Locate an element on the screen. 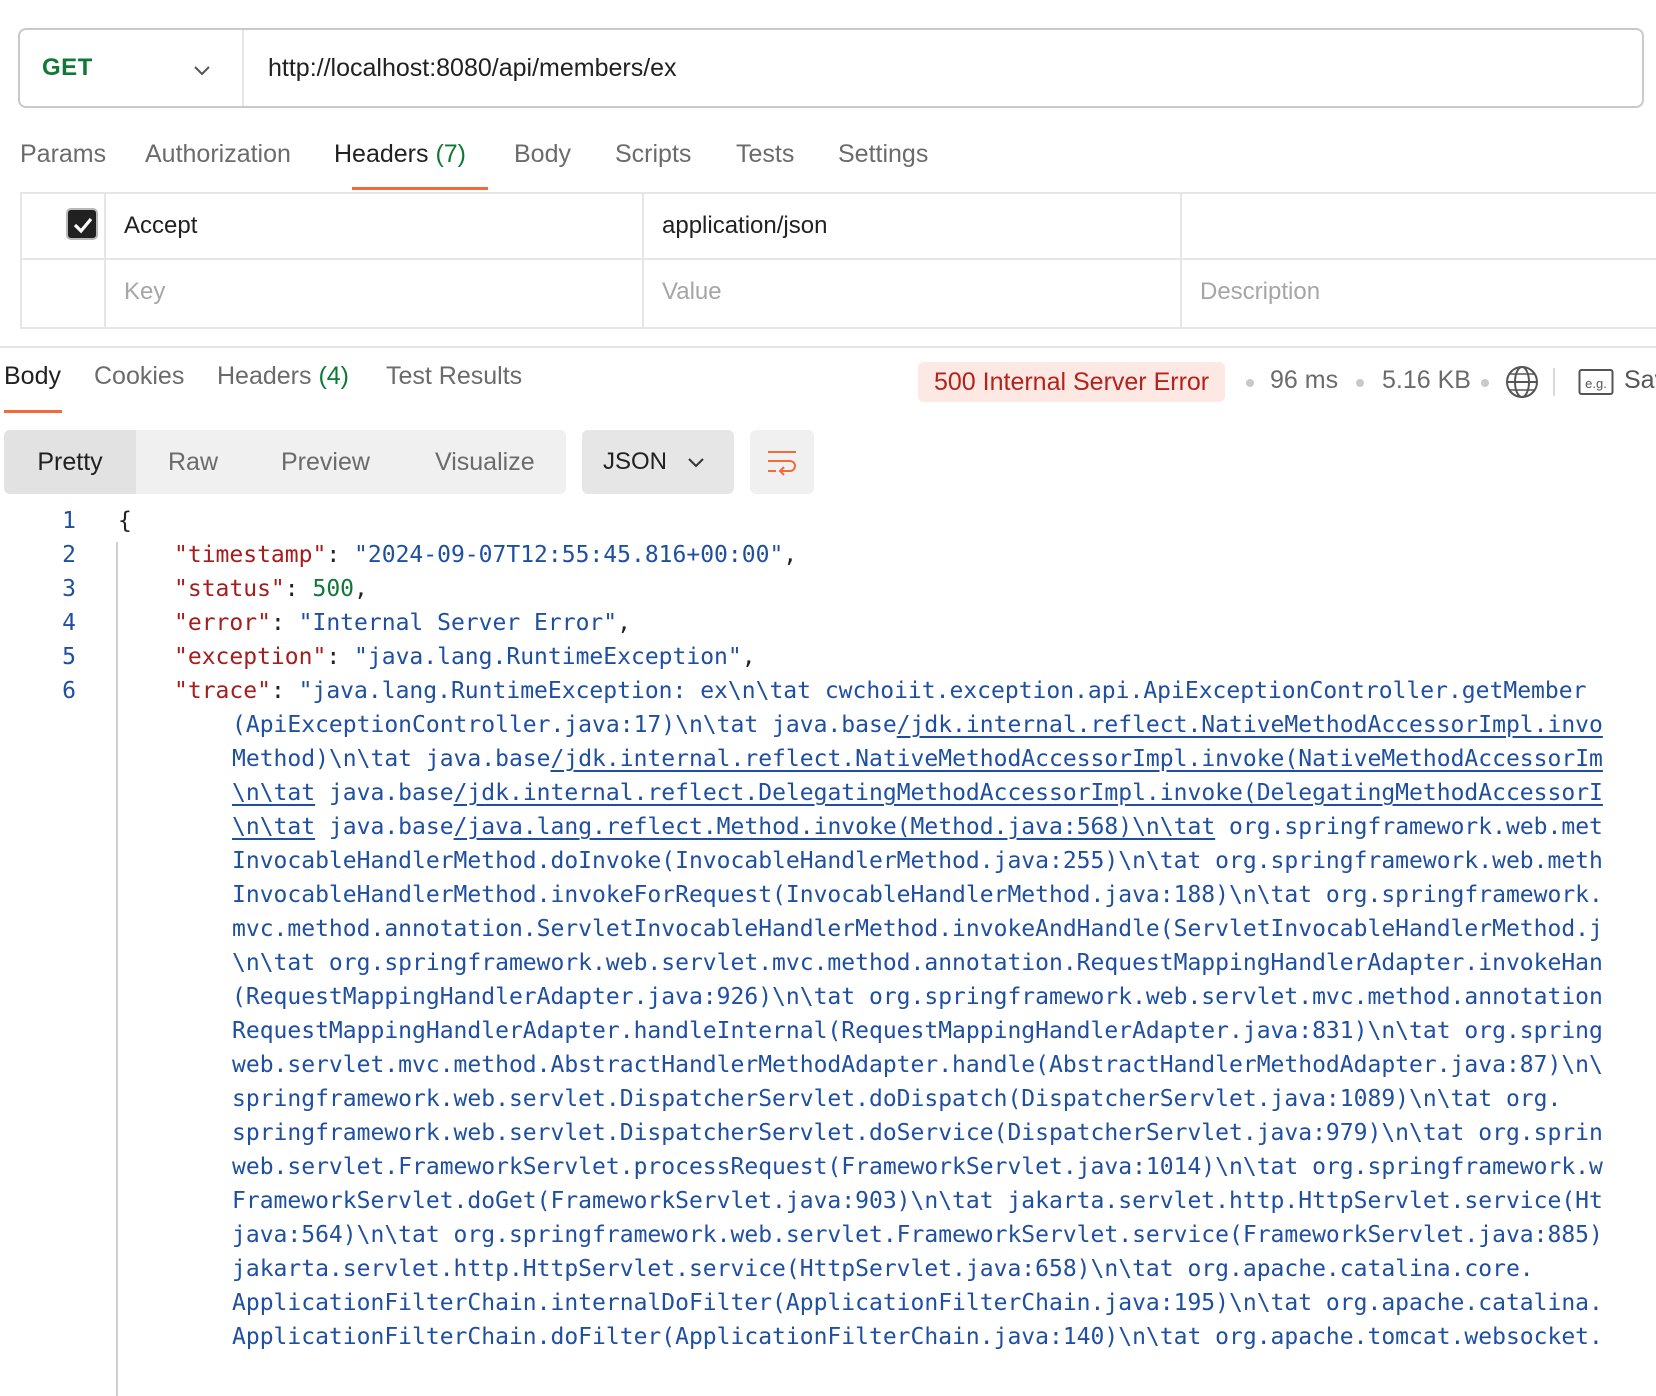 Image resolution: width=1656 pixels, height=1396 pixels. json-key: "error" is located at coordinates (222, 623).